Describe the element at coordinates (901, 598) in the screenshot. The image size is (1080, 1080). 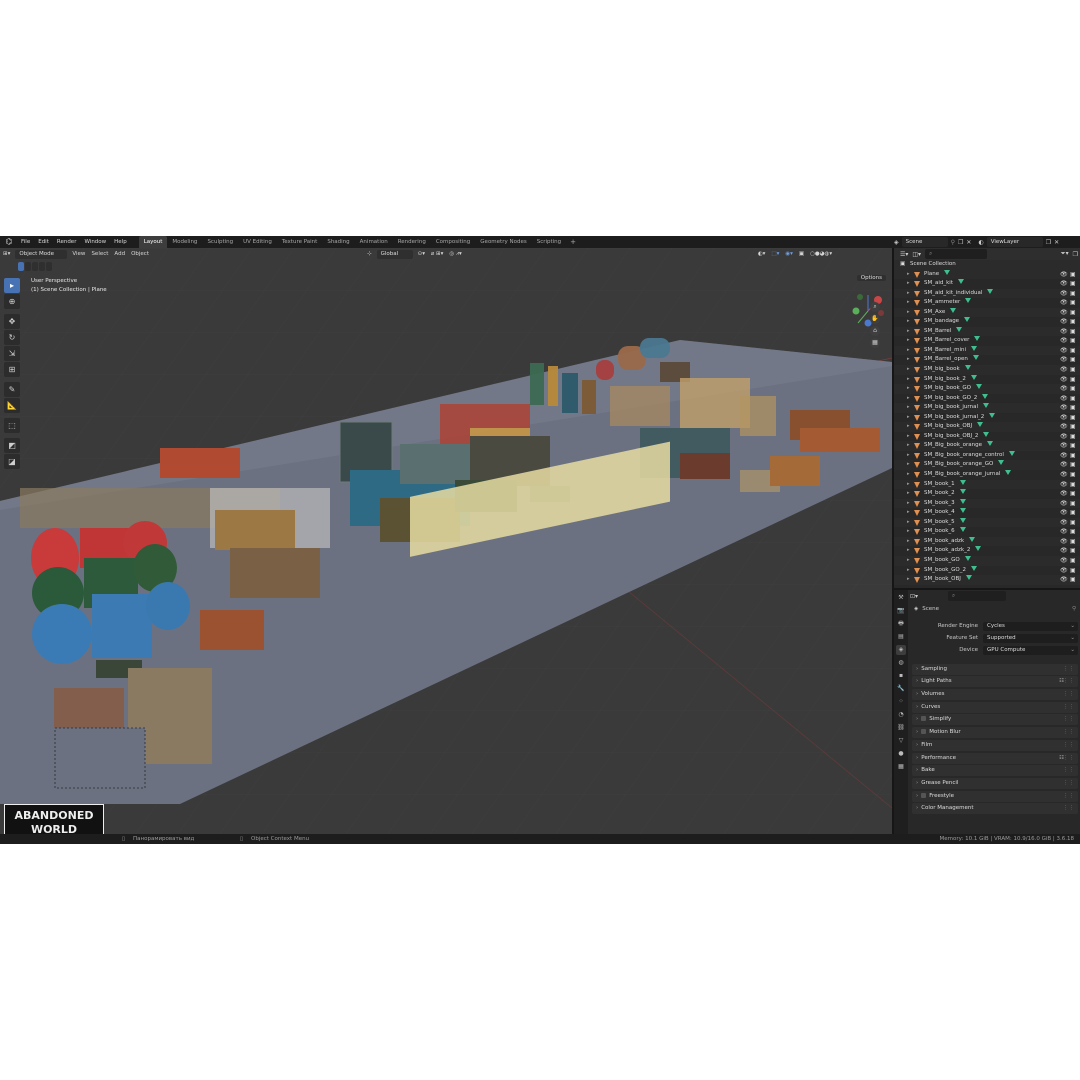
I see `tool-tab-icon: ⚒` at that location.